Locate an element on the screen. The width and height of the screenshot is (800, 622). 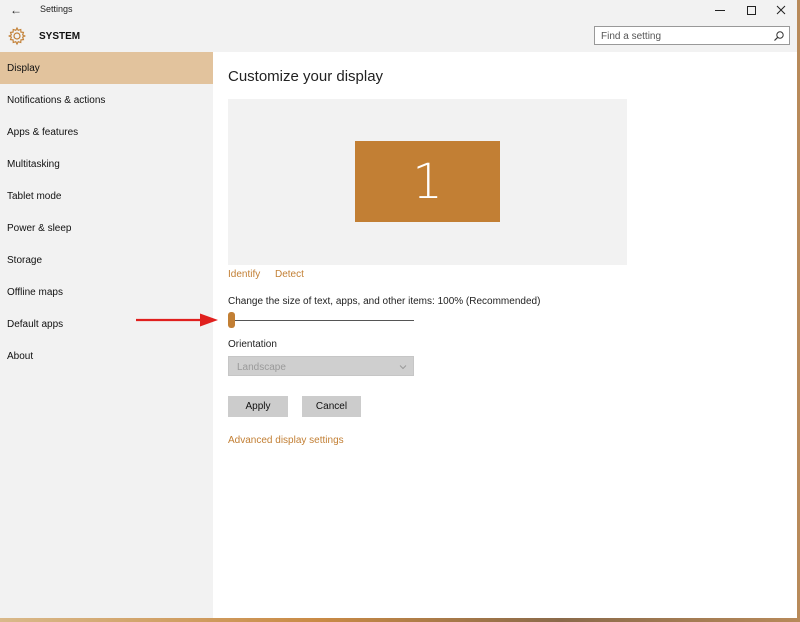
close-icon is located at coordinates (781, 10).